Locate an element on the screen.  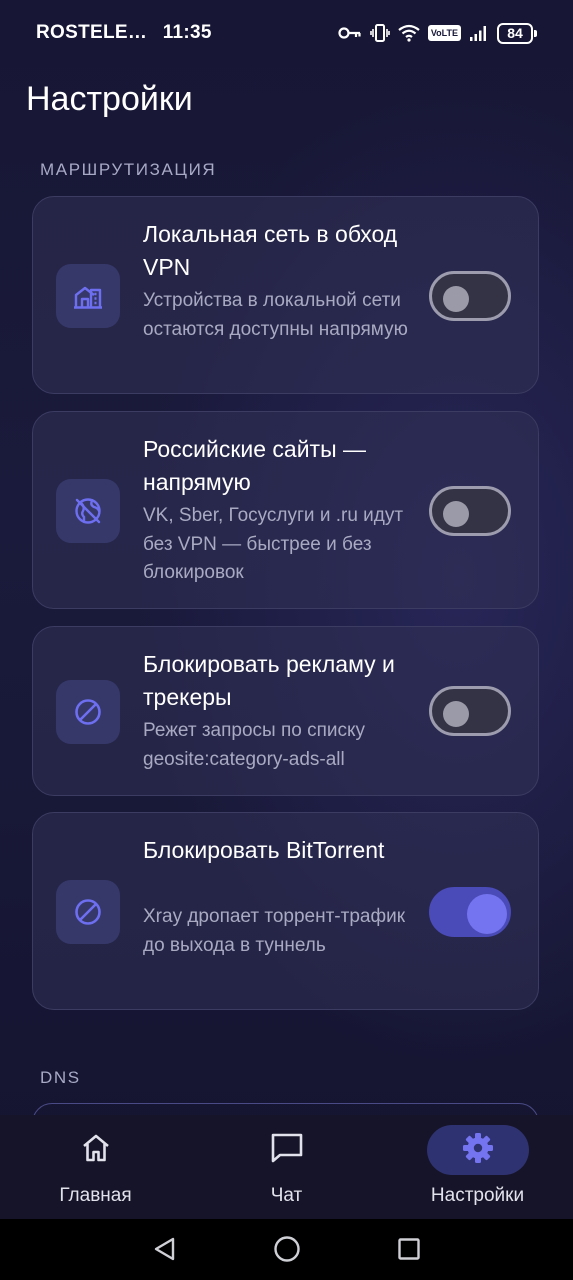
globe-off-icon is located at coordinates (88, 511).